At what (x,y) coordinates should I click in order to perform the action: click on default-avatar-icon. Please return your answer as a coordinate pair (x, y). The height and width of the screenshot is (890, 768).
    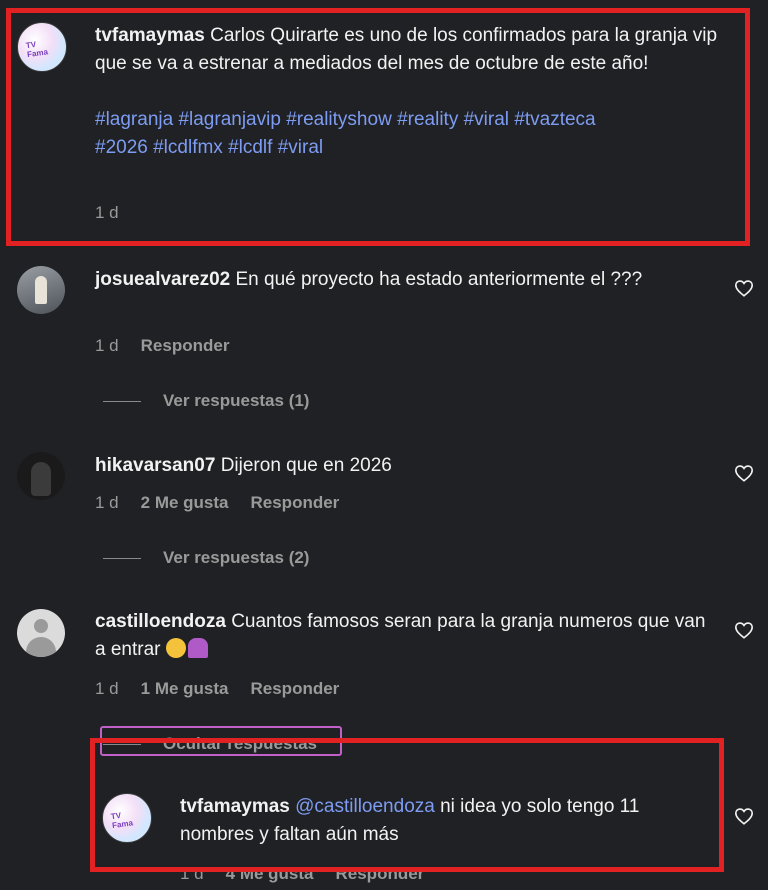
    Looking at the image, I should click on (41, 633).